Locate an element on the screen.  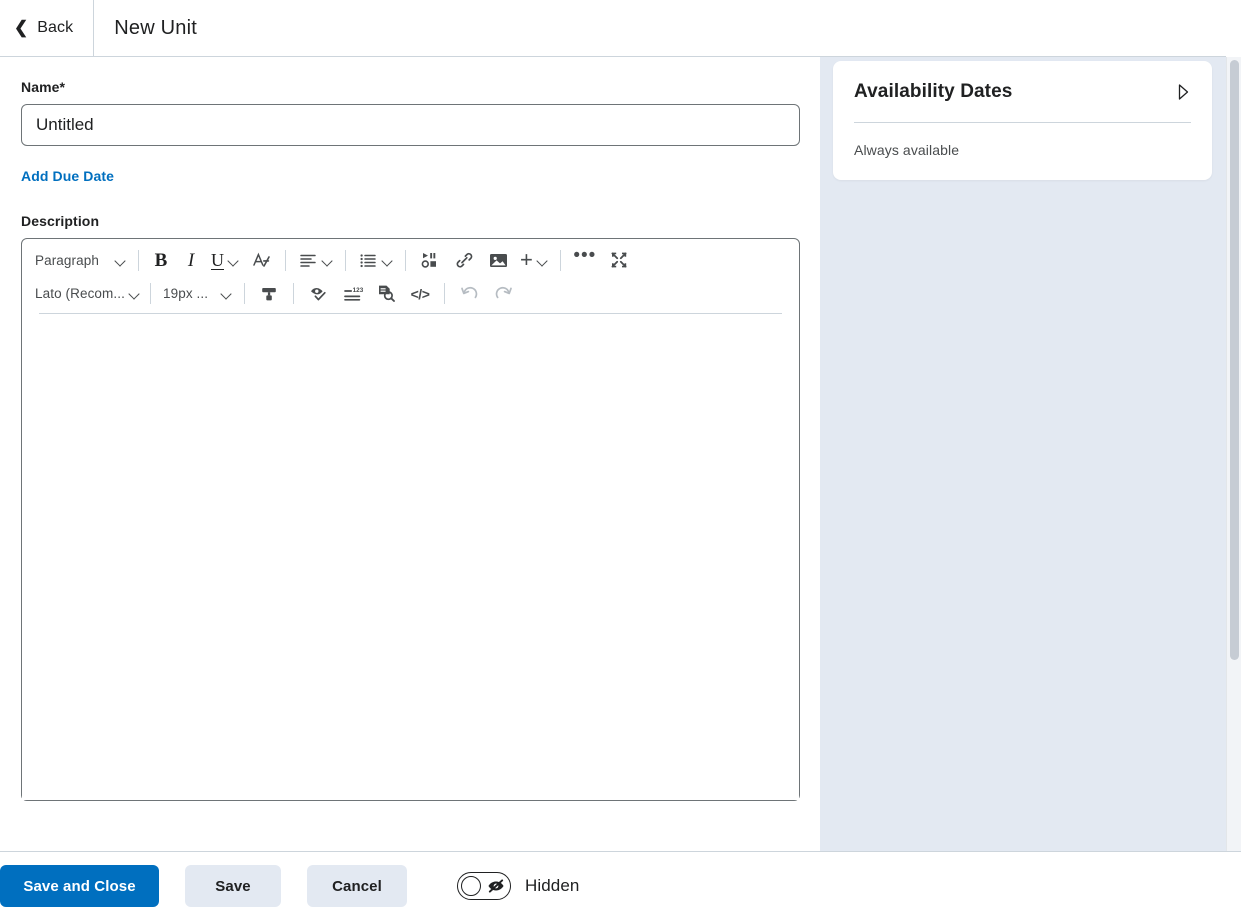
accessibility-checker-button is located at coordinates (318, 294).